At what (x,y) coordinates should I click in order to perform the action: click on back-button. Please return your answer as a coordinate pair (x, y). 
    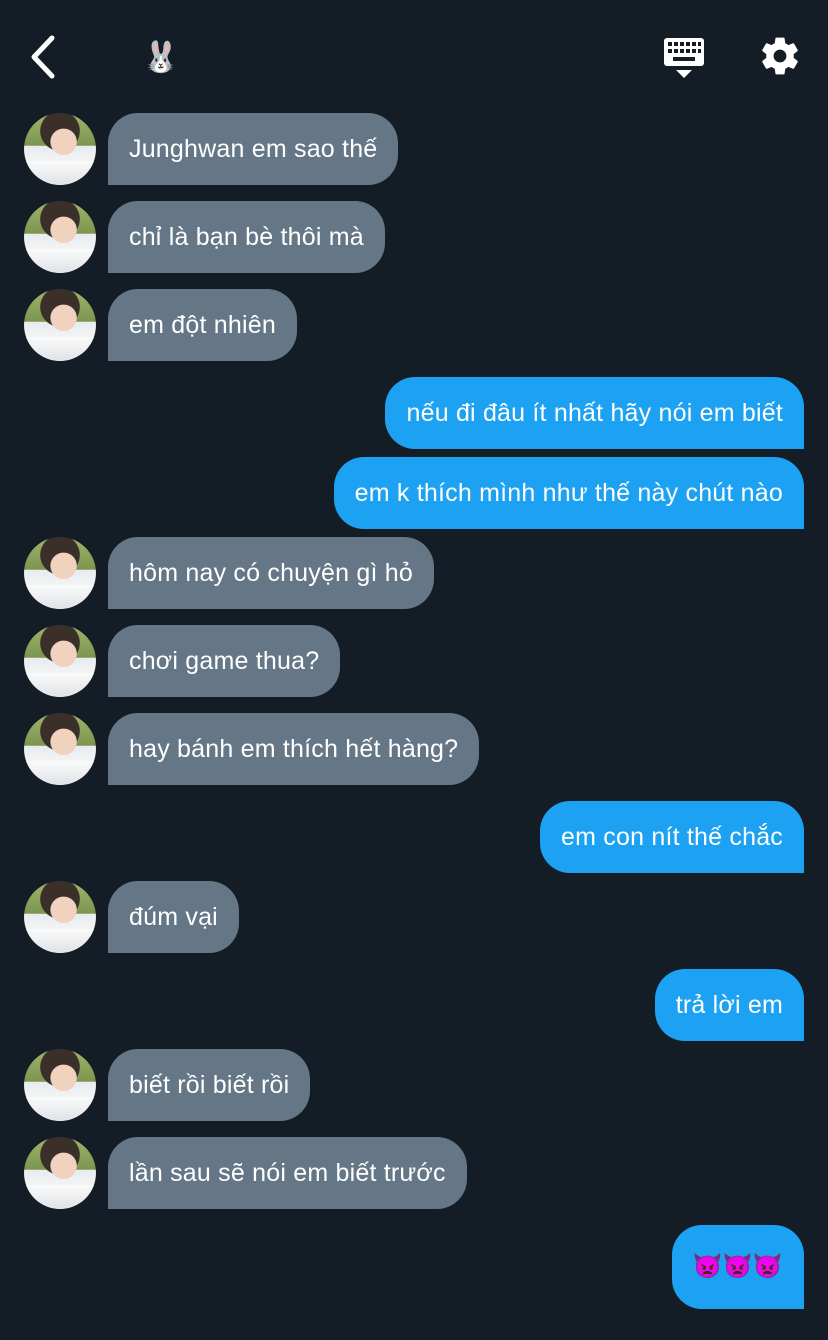
    Looking at the image, I should click on (46, 57).